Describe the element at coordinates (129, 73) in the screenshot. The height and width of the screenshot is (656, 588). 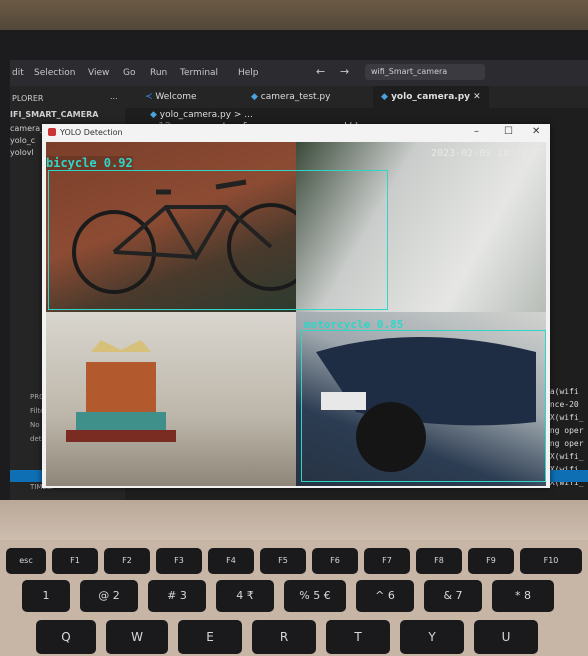
I see `menu-go: Go` at that location.